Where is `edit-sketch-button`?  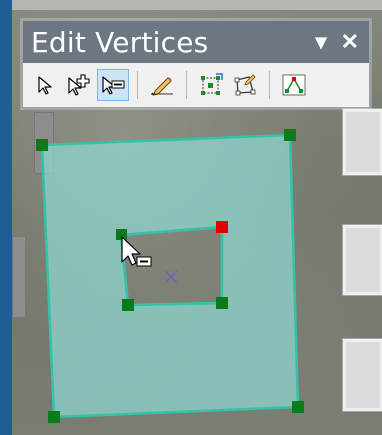
edit-sketch-button is located at coordinates (245, 85).